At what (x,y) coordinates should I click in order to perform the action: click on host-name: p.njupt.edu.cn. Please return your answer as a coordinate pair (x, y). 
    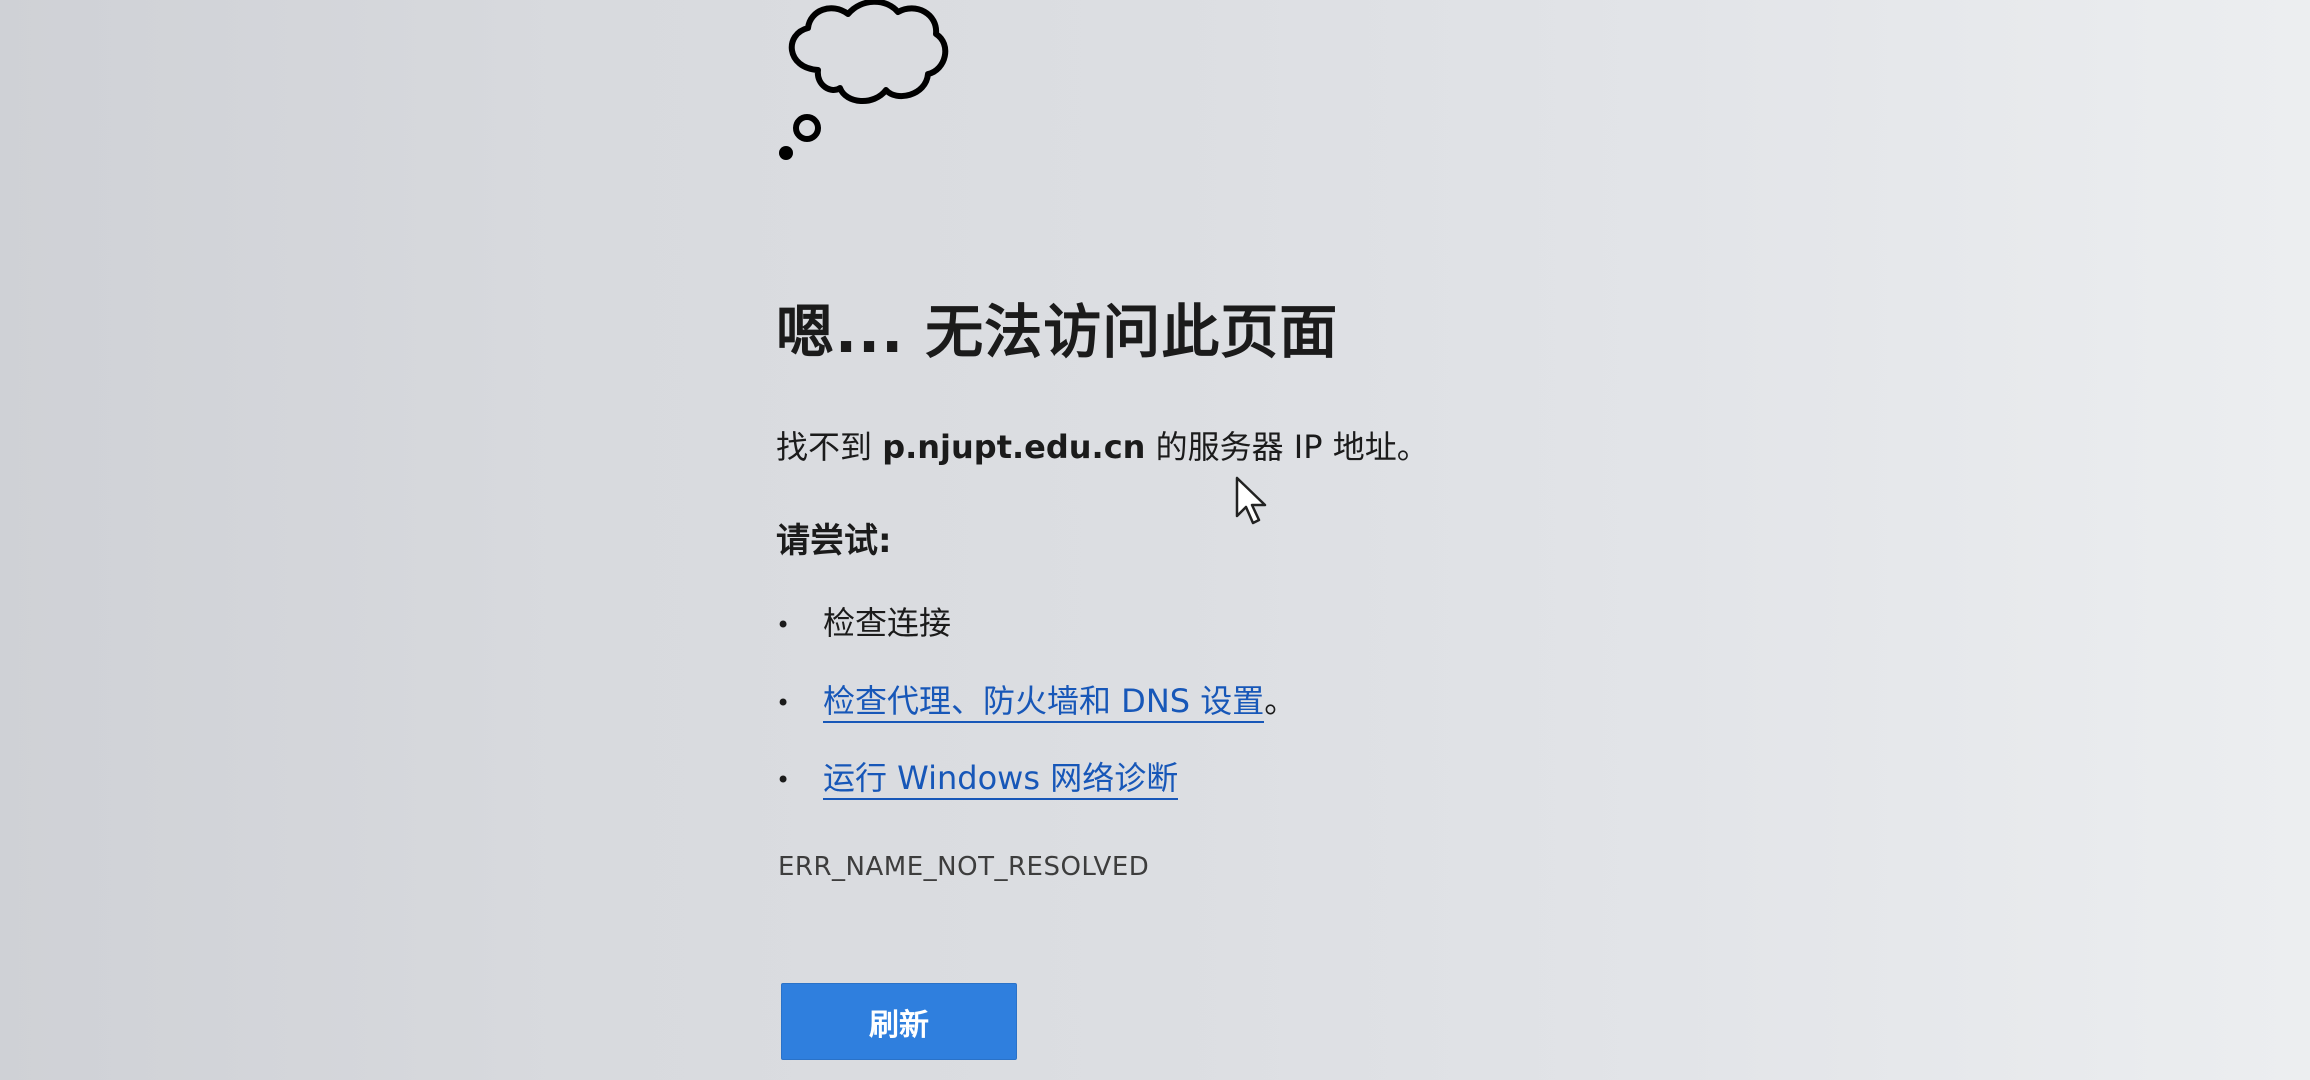
    Looking at the image, I should click on (1014, 447).